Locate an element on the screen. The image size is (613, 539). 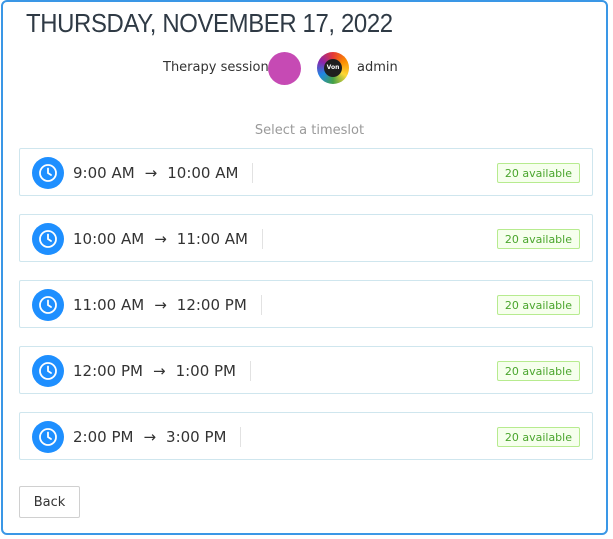
timeslot-range: 2:00 PM → 3:00 PM is located at coordinates (157, 437).